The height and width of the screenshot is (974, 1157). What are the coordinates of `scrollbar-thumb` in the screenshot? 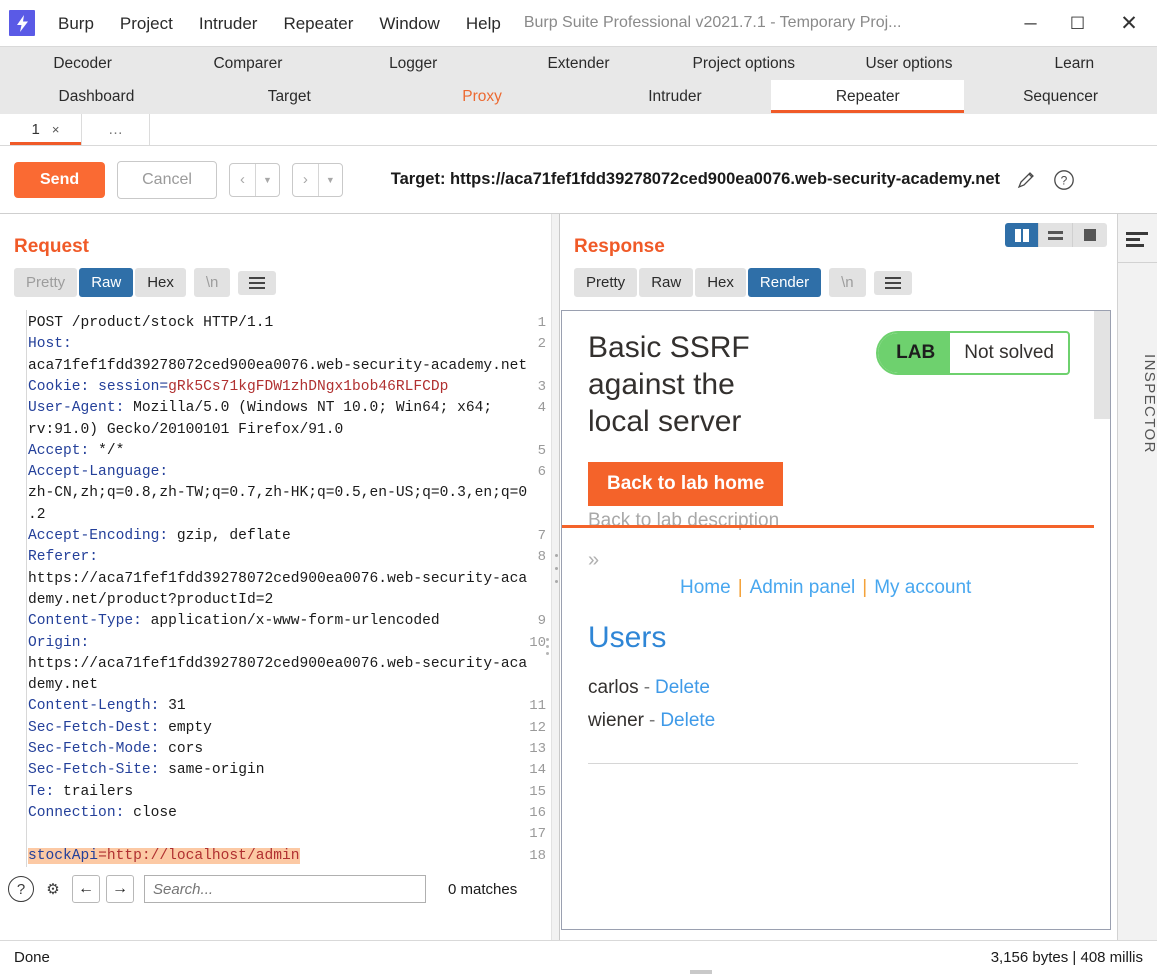 It's located at (1102, 365).